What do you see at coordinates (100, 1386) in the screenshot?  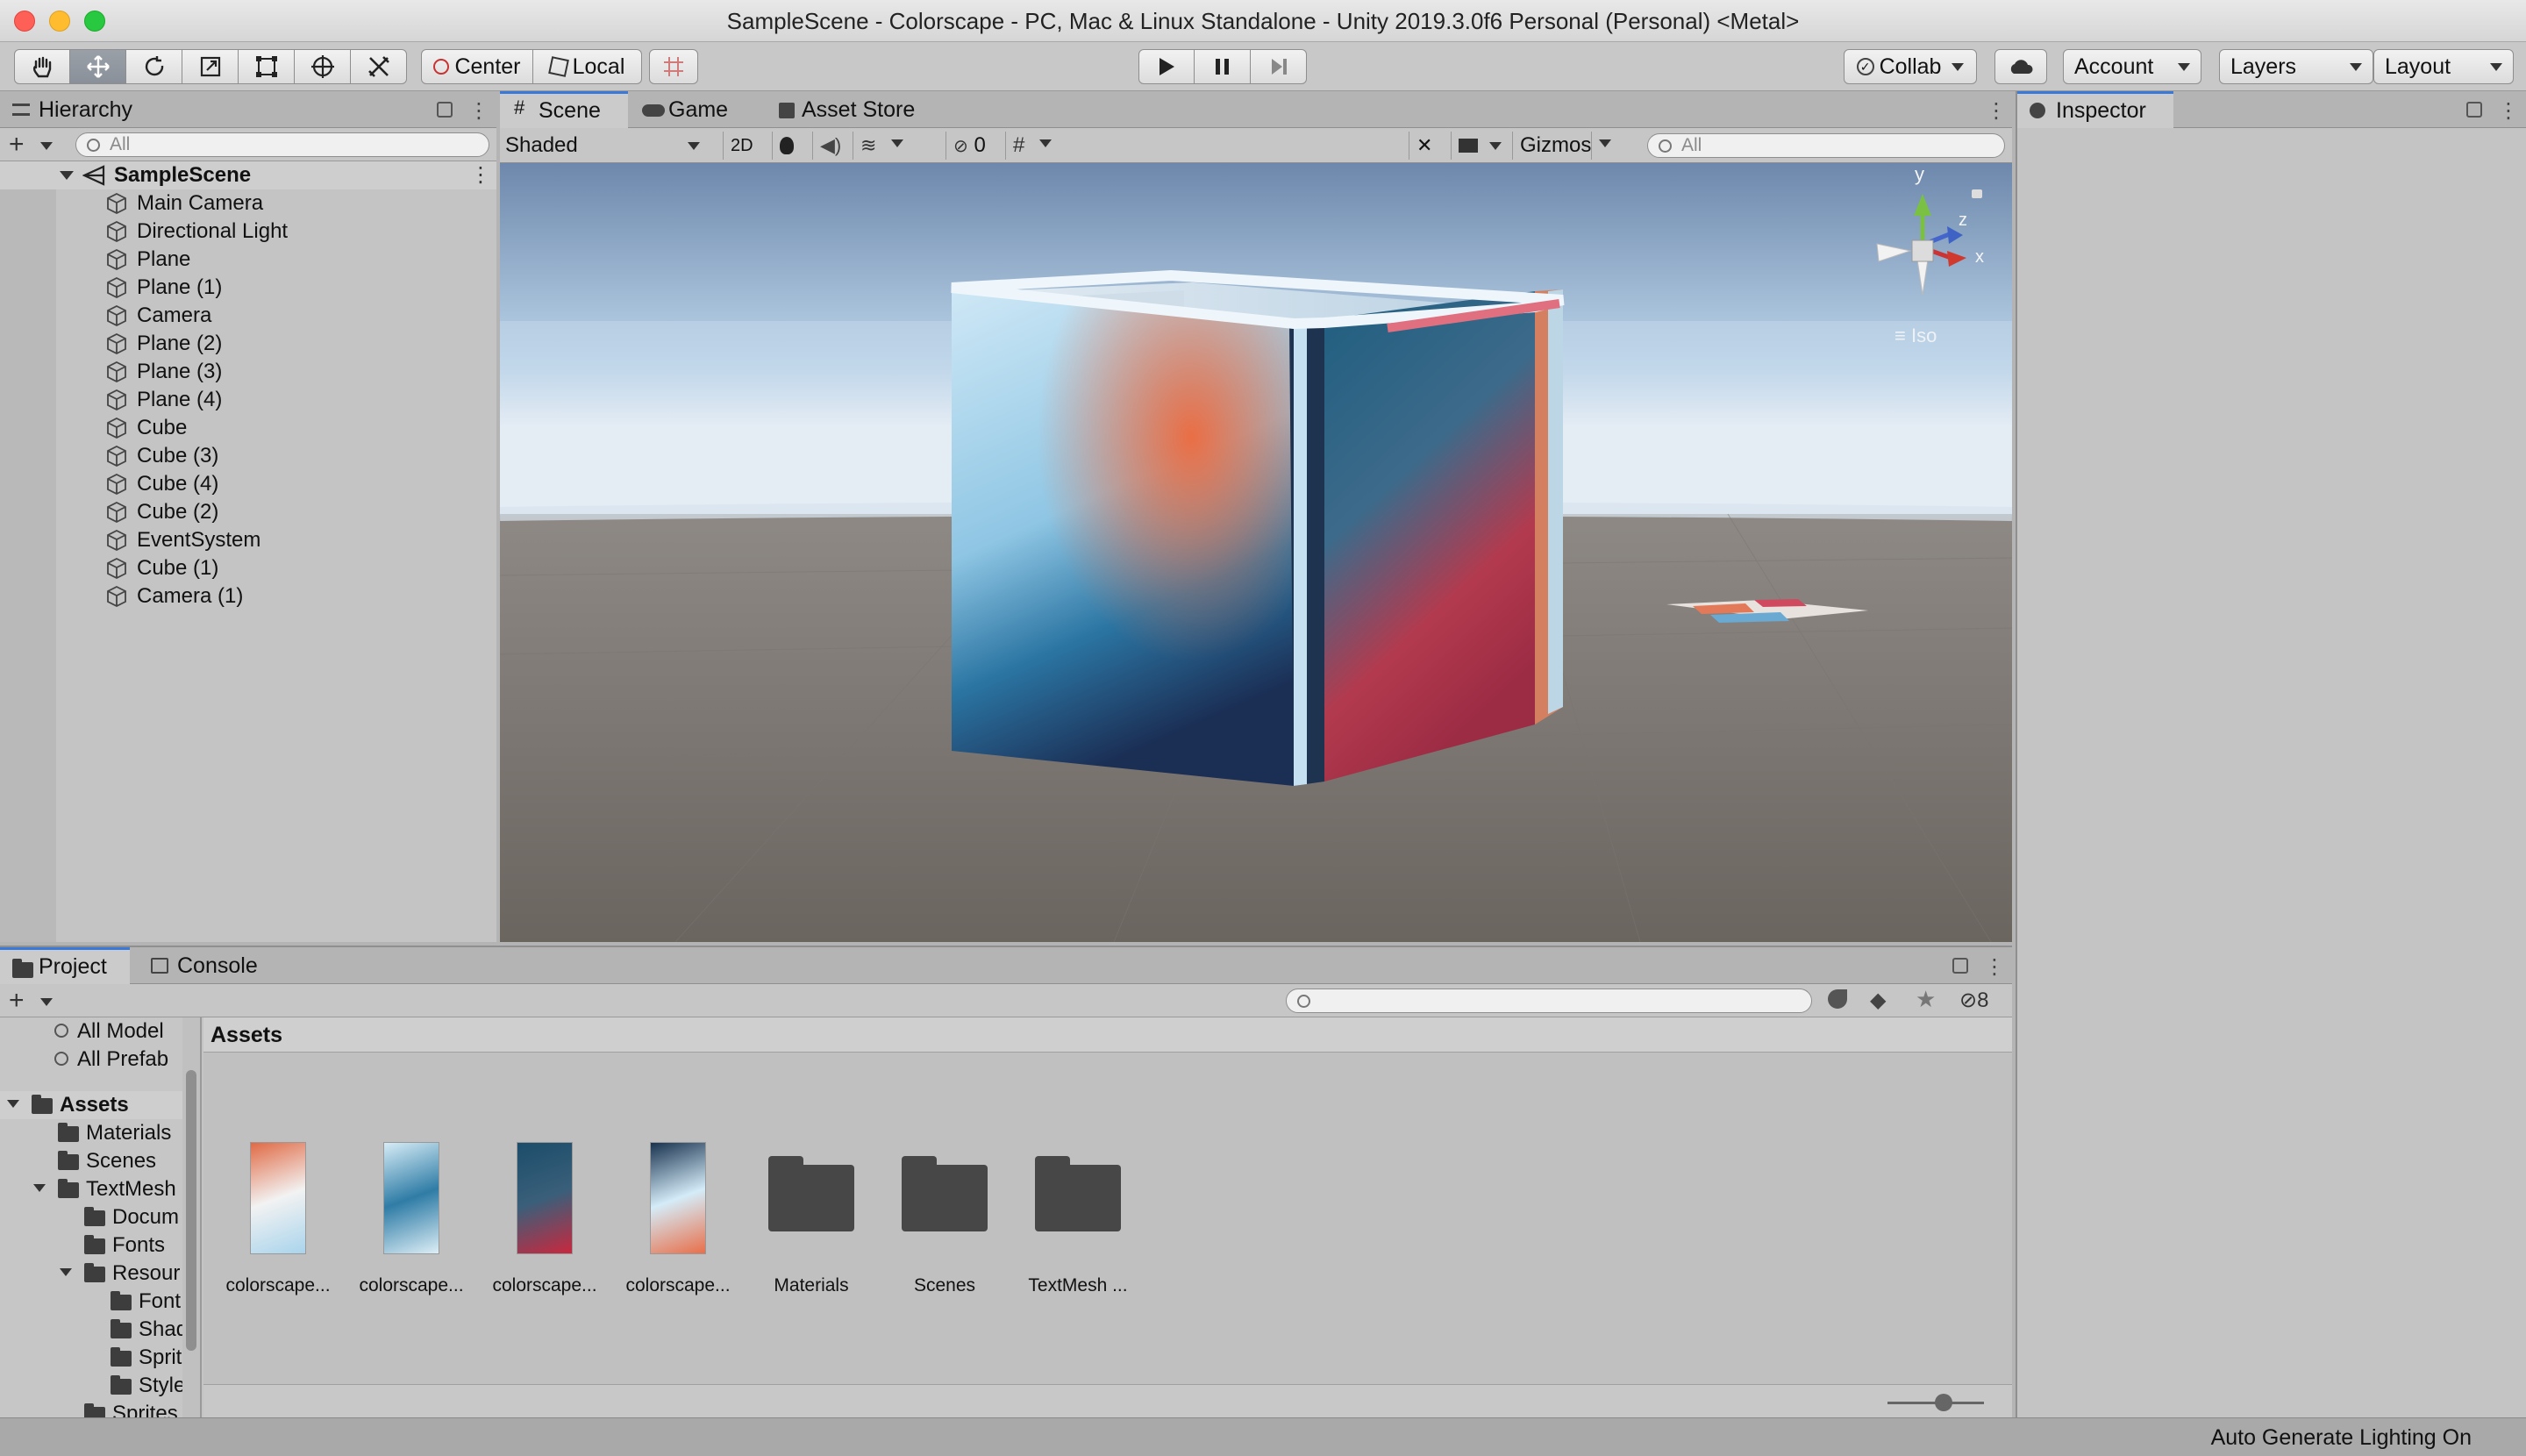 I see `tree-folder-item: Style` at bounding box center [100, 1386].